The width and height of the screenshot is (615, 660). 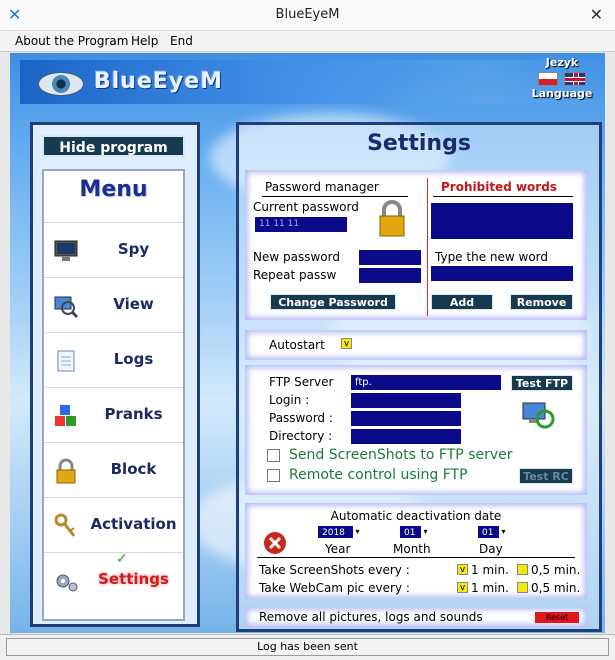 I want to click on menu-bar: About the Program Help End, so click(x=307, y=41).